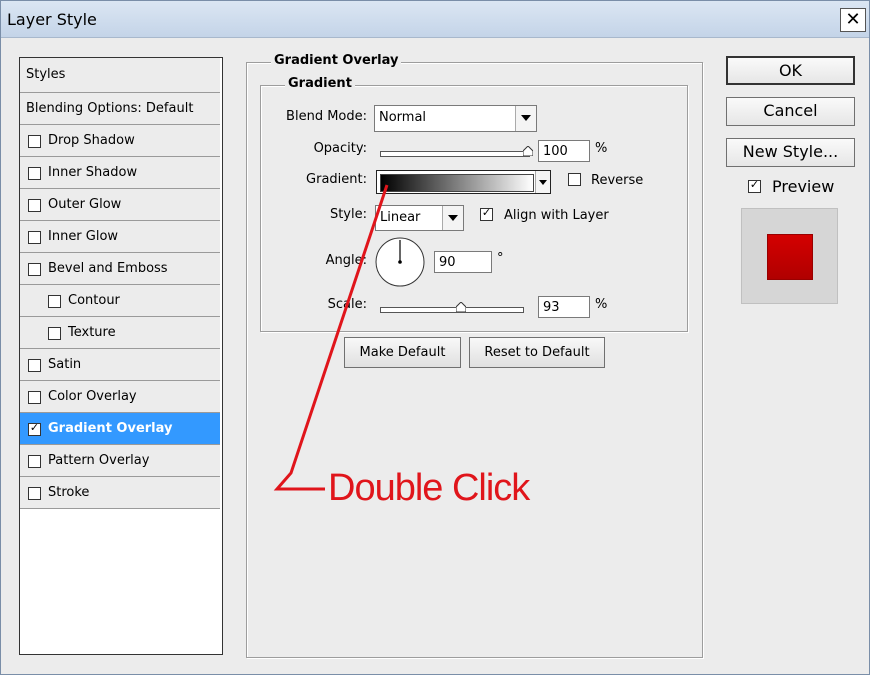 The image size is (870, 675). I want to click on annotation-arrow, so click(331, 337).